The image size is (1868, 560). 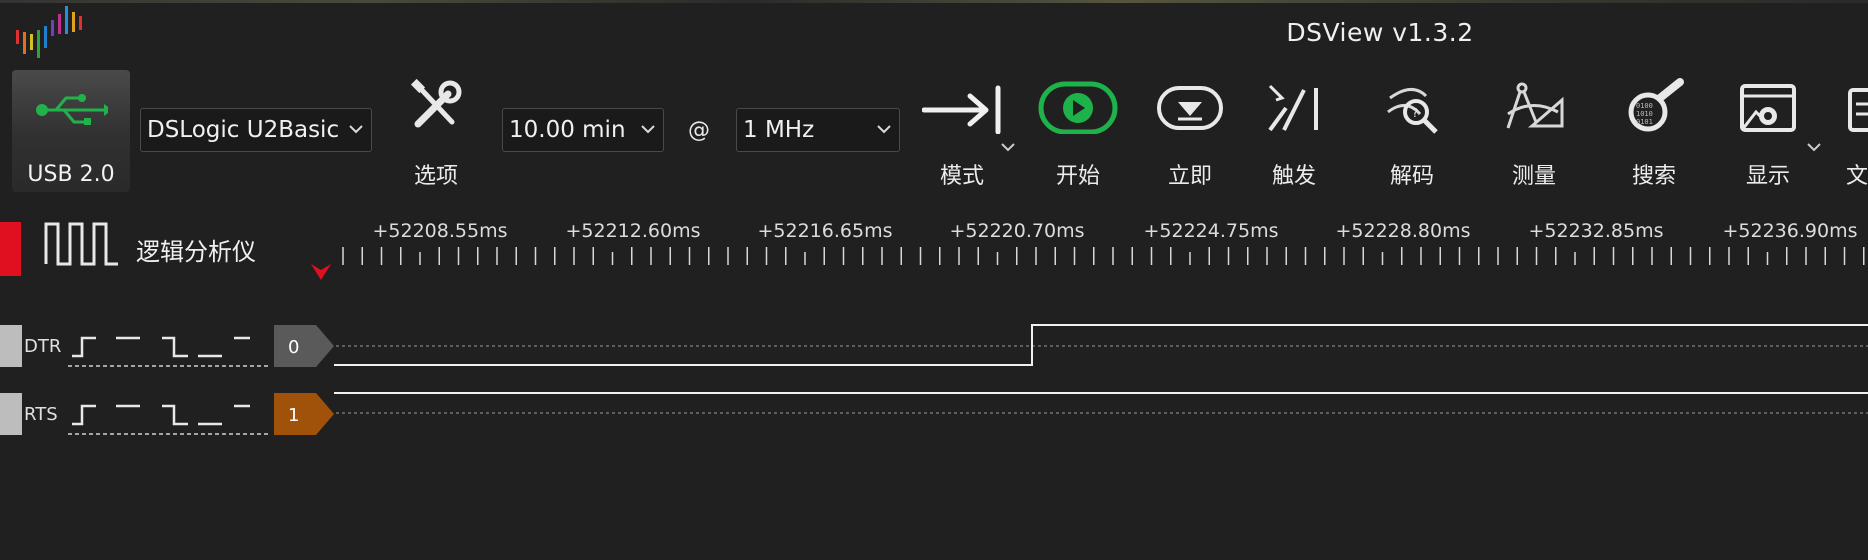 What do you see at coordinates (1644, 114) in the screenshot?
I see `svg-text: 1010` at bounding box center [1644, 114].